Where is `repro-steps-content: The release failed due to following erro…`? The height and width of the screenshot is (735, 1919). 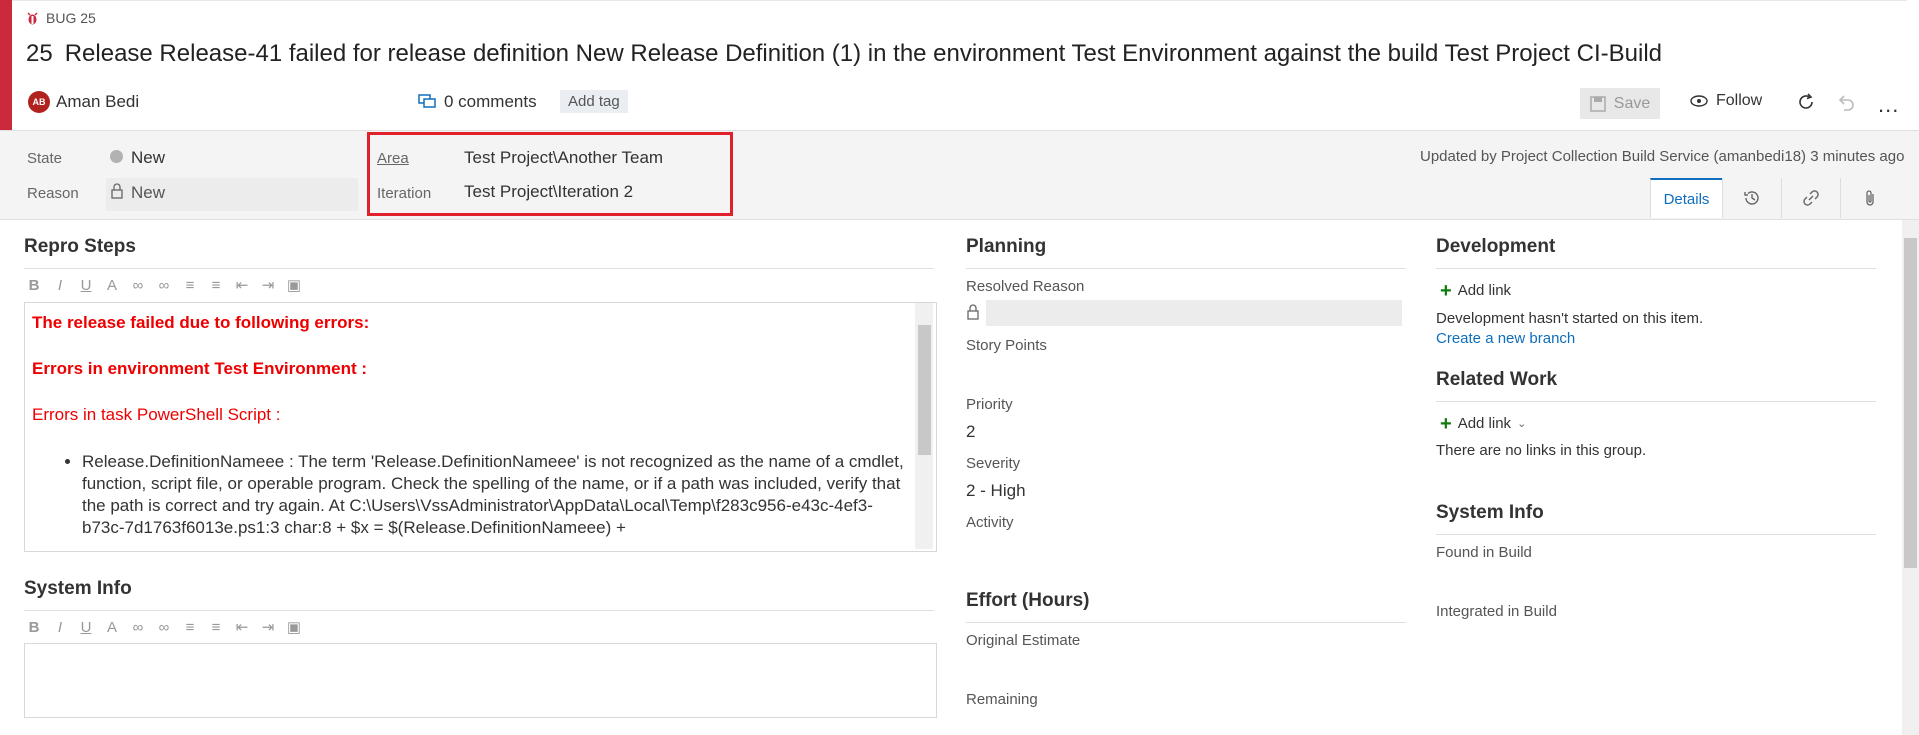 repro-steps-content: The release failed due to following erro… is located at coordinates (472, 426).